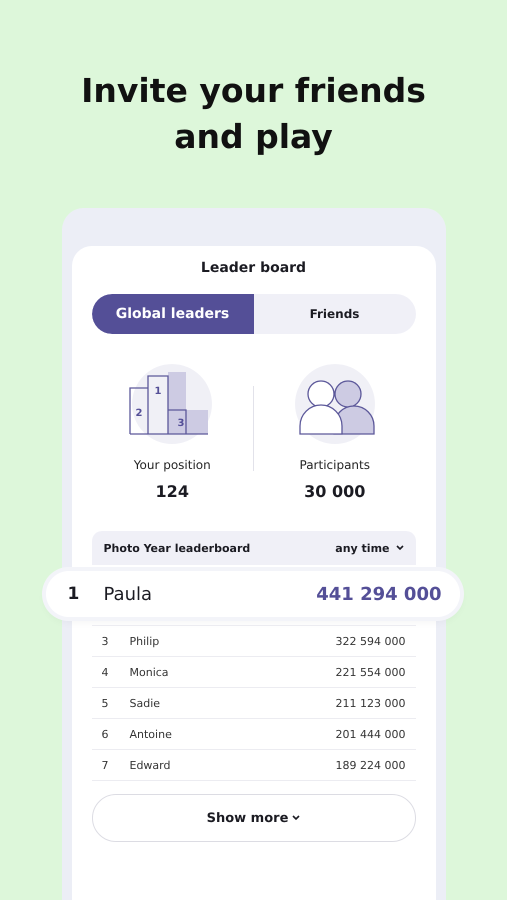 The width and height of the screenshot is (507, 900). I want to click on rank: 3, so click(106, 641).